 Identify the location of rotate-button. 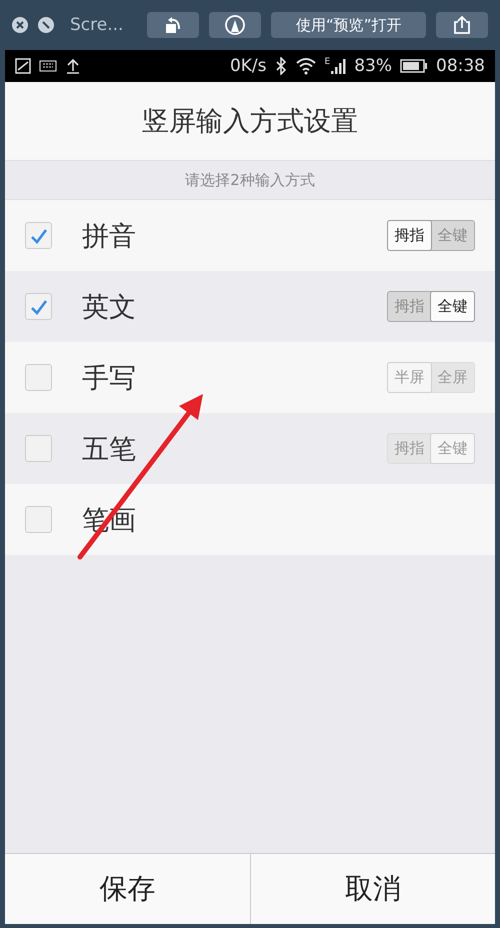
(173, 25).